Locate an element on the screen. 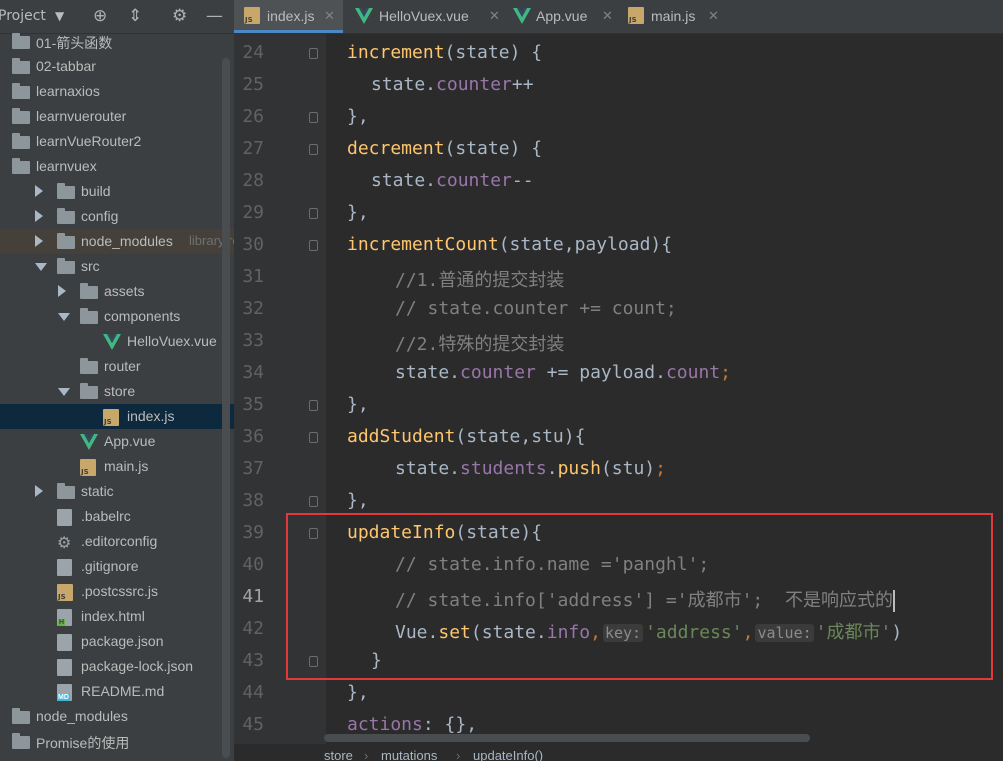  horizontal-scrollbar is located at coordinates (567, 738).